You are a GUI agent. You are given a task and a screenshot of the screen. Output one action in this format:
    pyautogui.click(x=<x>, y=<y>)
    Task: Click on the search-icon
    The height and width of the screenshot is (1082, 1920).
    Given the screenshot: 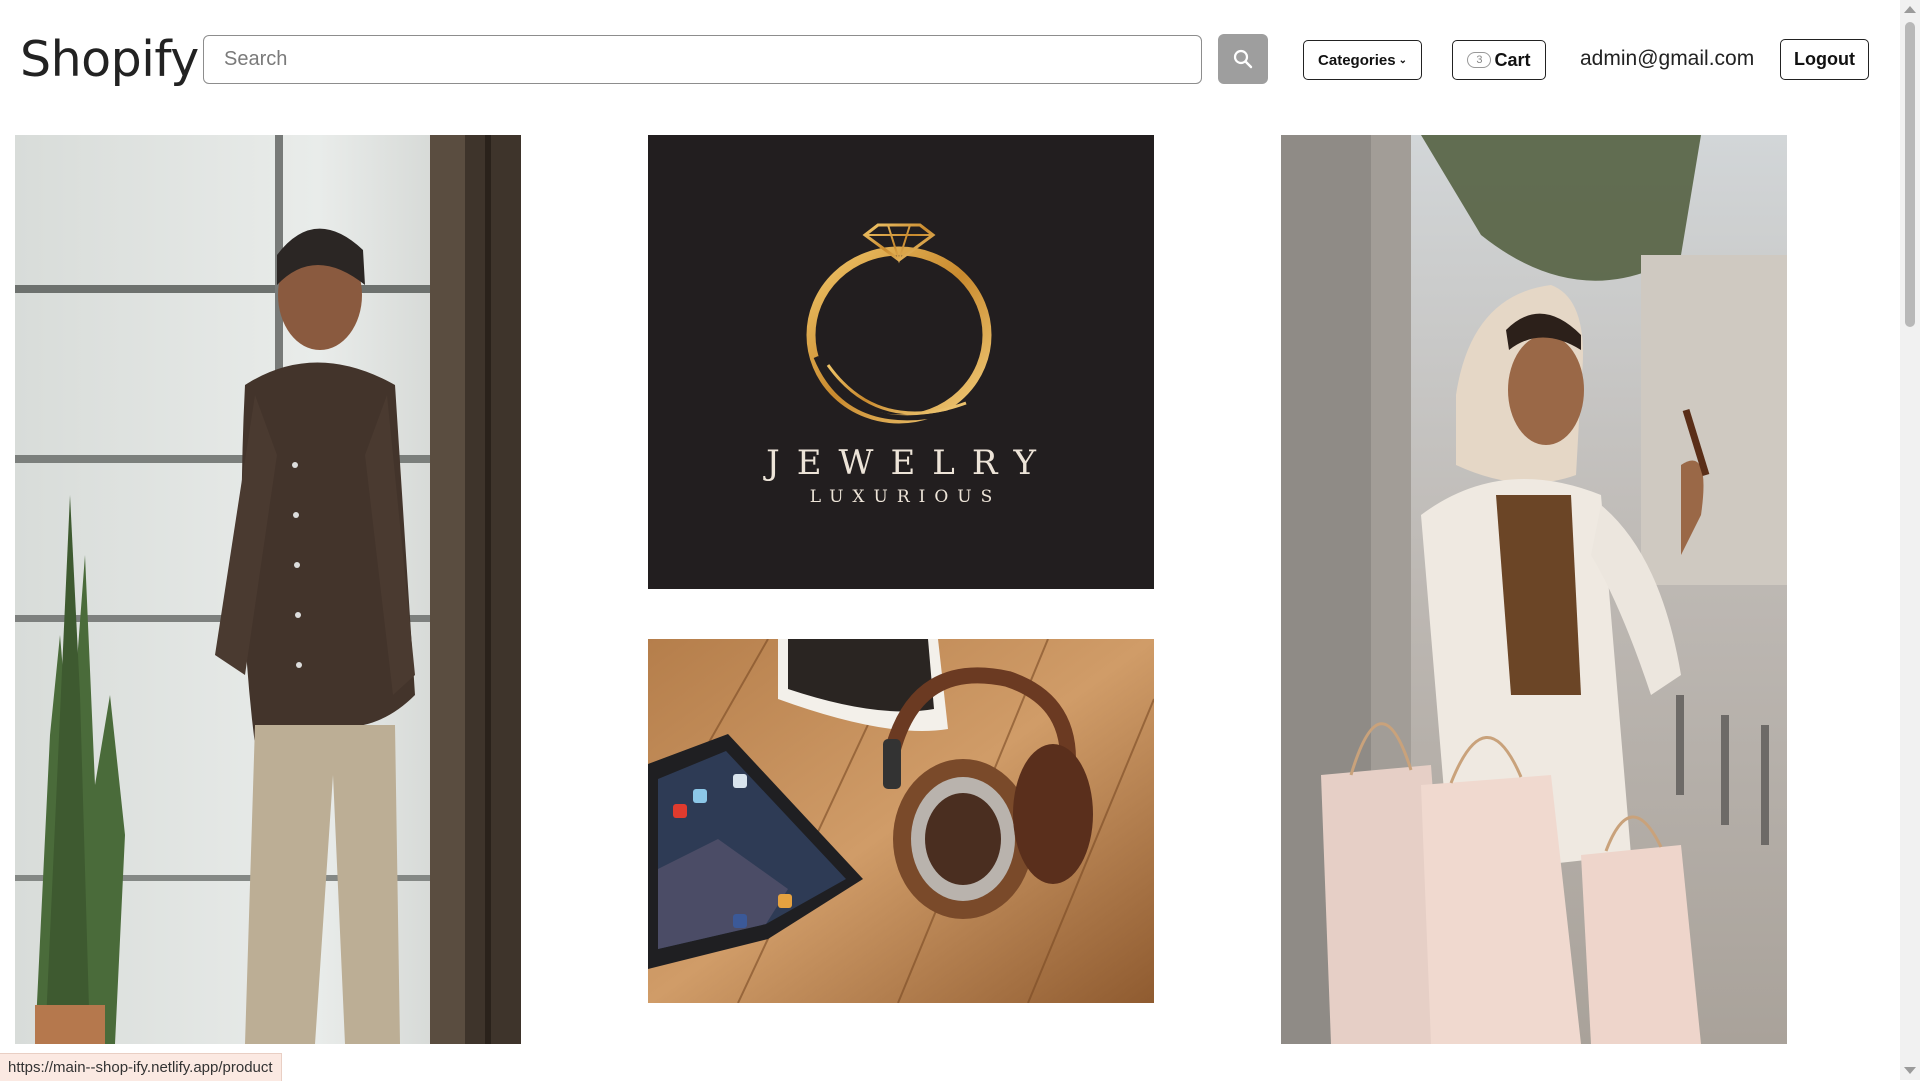 What is the action you would take?
    pyautogui.click(x=1243, y=59)
    